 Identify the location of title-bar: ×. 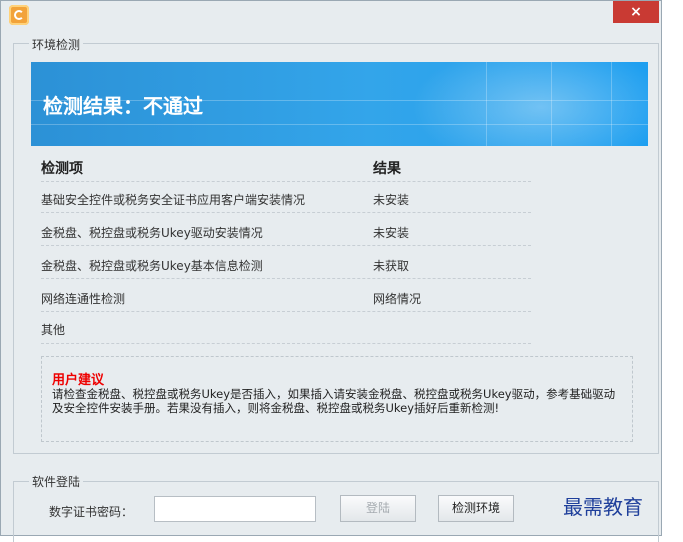
(331, 16).